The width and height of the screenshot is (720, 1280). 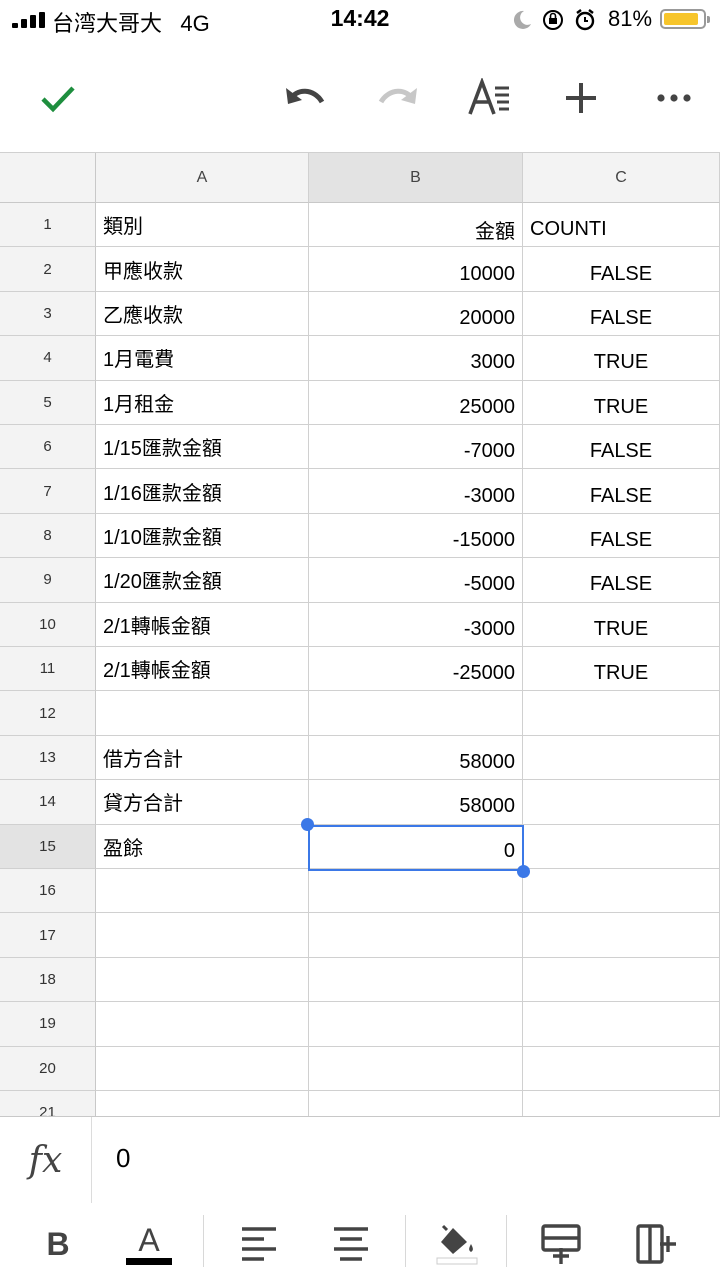 What do you see at coordinates (490, 98) in the screenshot?
I see `text-format-button` at bounding box center [490, 98].